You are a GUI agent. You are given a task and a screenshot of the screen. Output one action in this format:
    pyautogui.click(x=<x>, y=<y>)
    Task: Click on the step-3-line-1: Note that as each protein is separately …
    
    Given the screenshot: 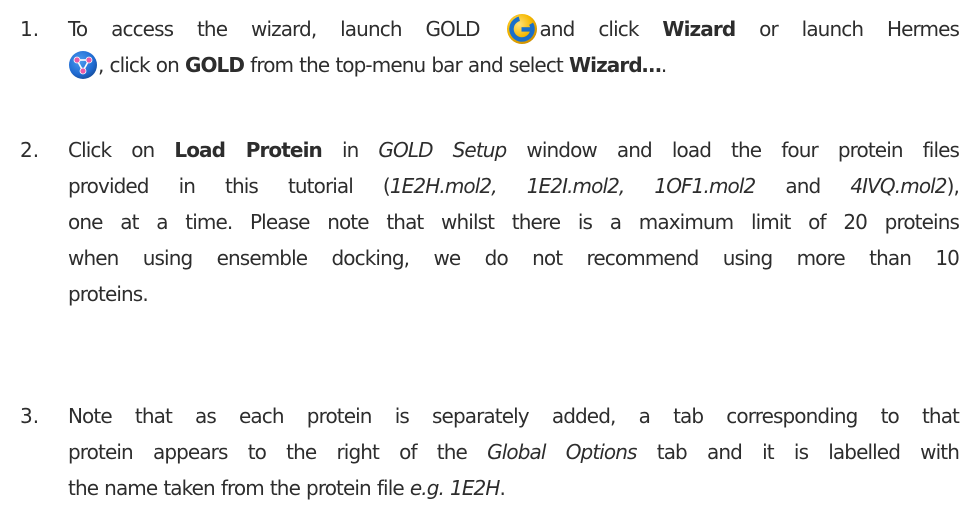 What is the action you would take?
    pyautogui.click(x=514, y=416)
    